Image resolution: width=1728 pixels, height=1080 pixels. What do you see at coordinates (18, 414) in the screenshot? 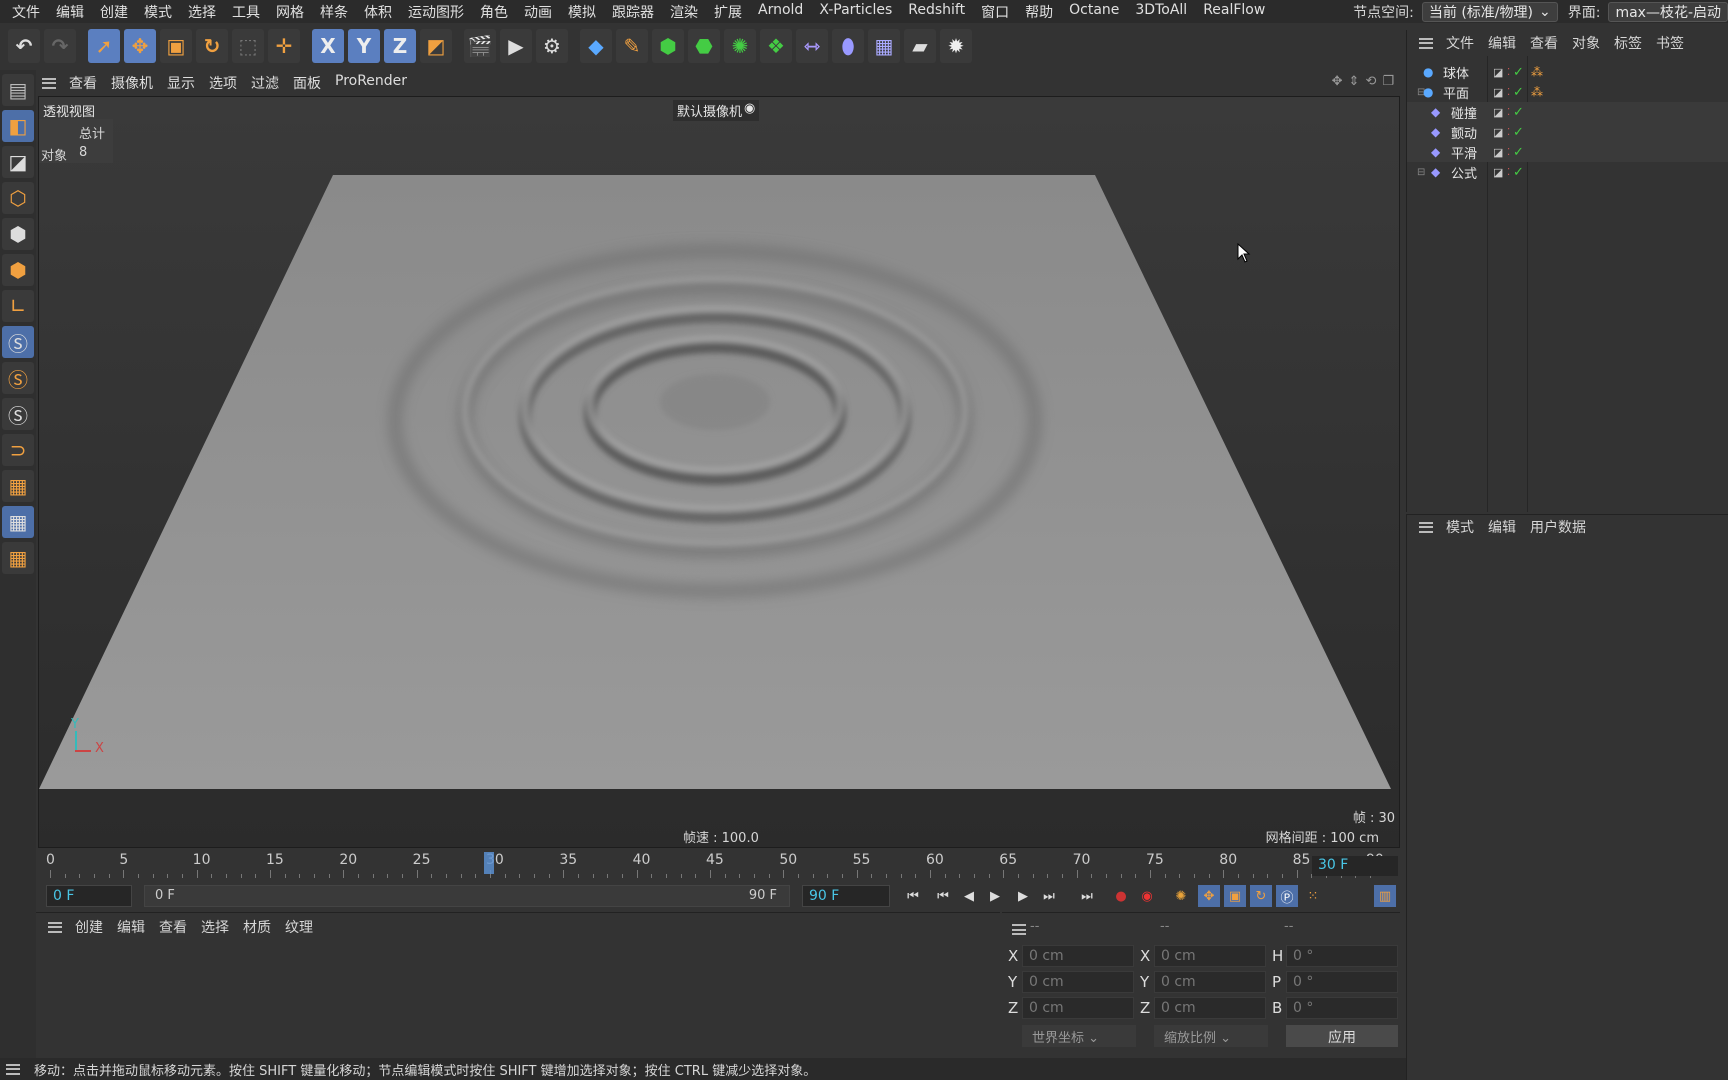
I see `snap-2-button: Ⓢ` at bounding box center [18, 414].